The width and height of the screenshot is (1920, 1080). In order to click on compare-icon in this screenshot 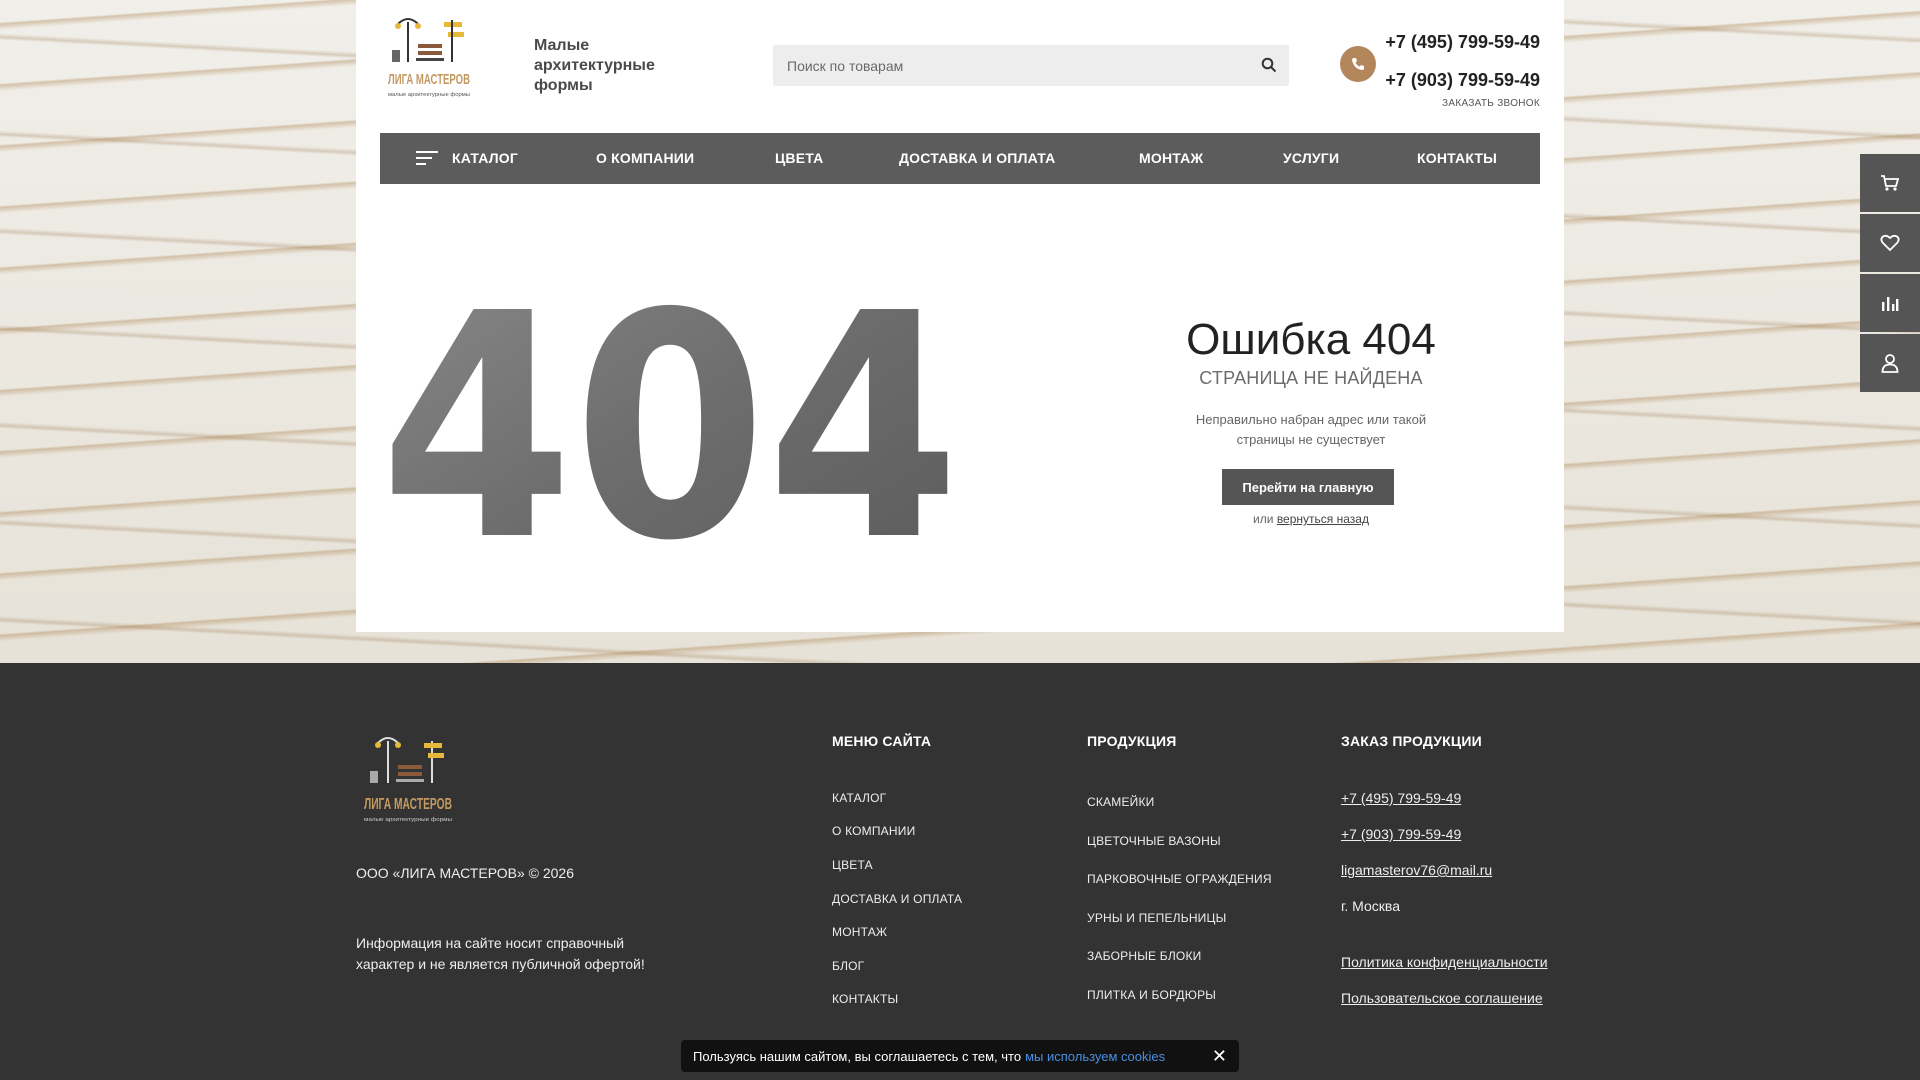, I will do `click(1890, 304)`.